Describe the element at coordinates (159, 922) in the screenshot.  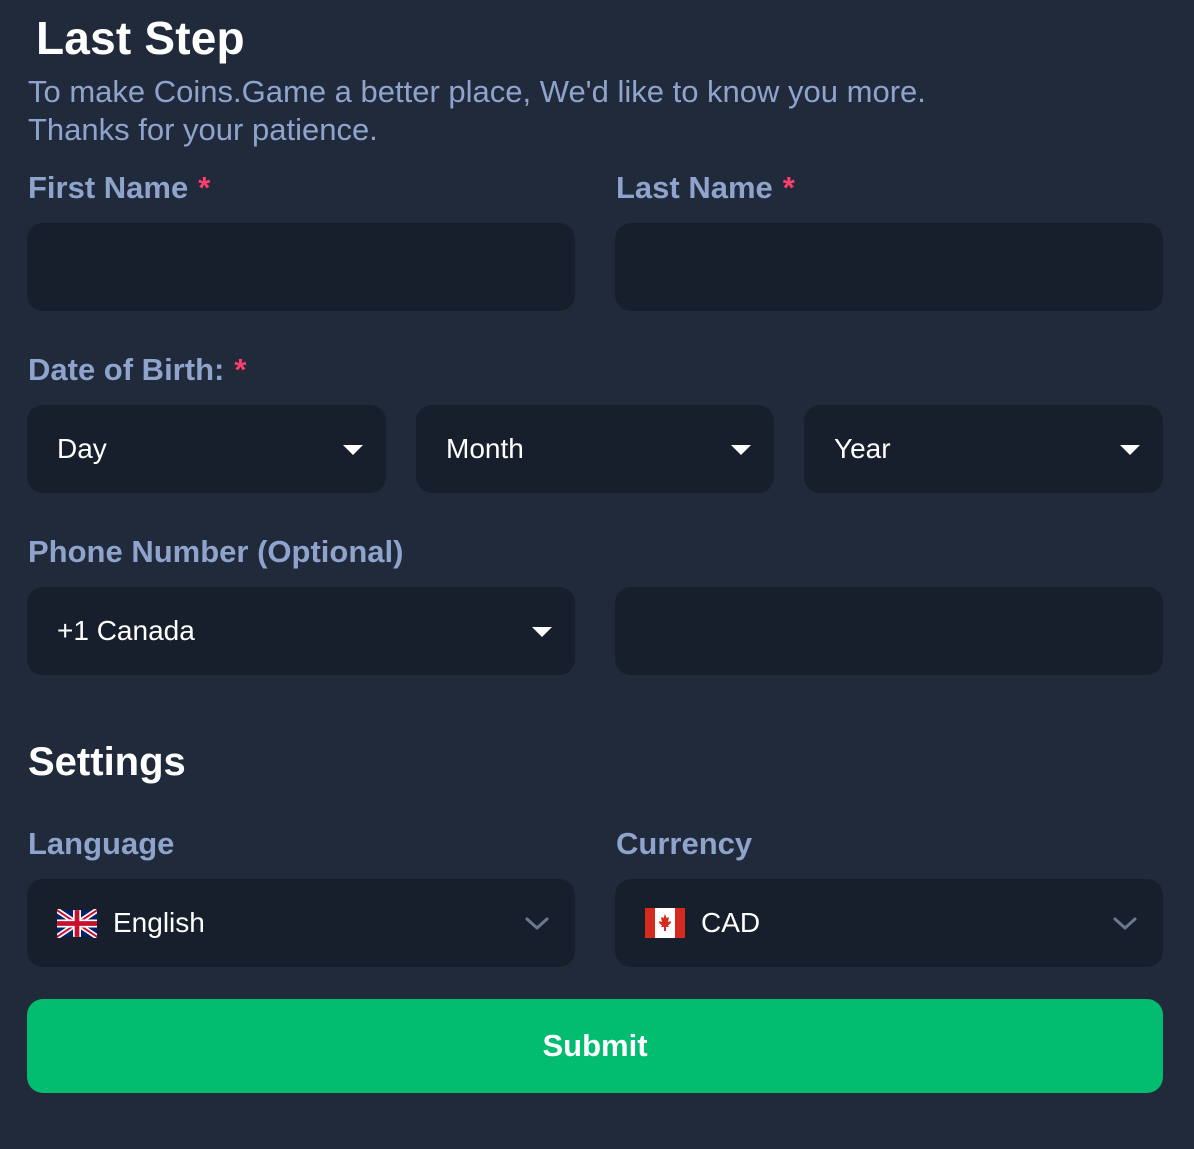
I see `language-value: English` at that location.